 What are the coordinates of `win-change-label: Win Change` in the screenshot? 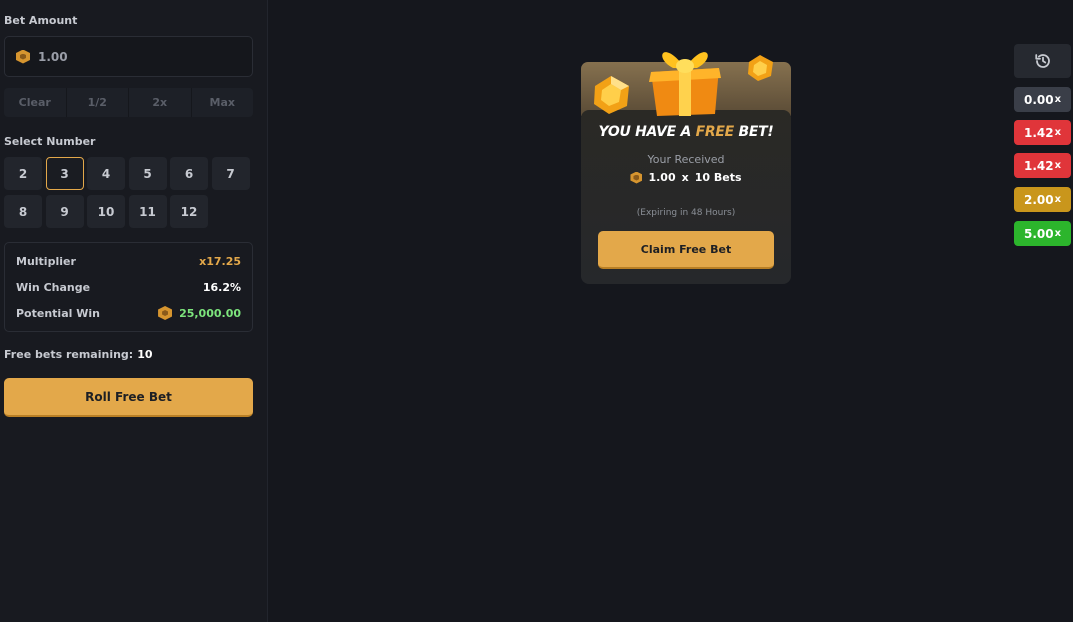 It's located at (53, 287).